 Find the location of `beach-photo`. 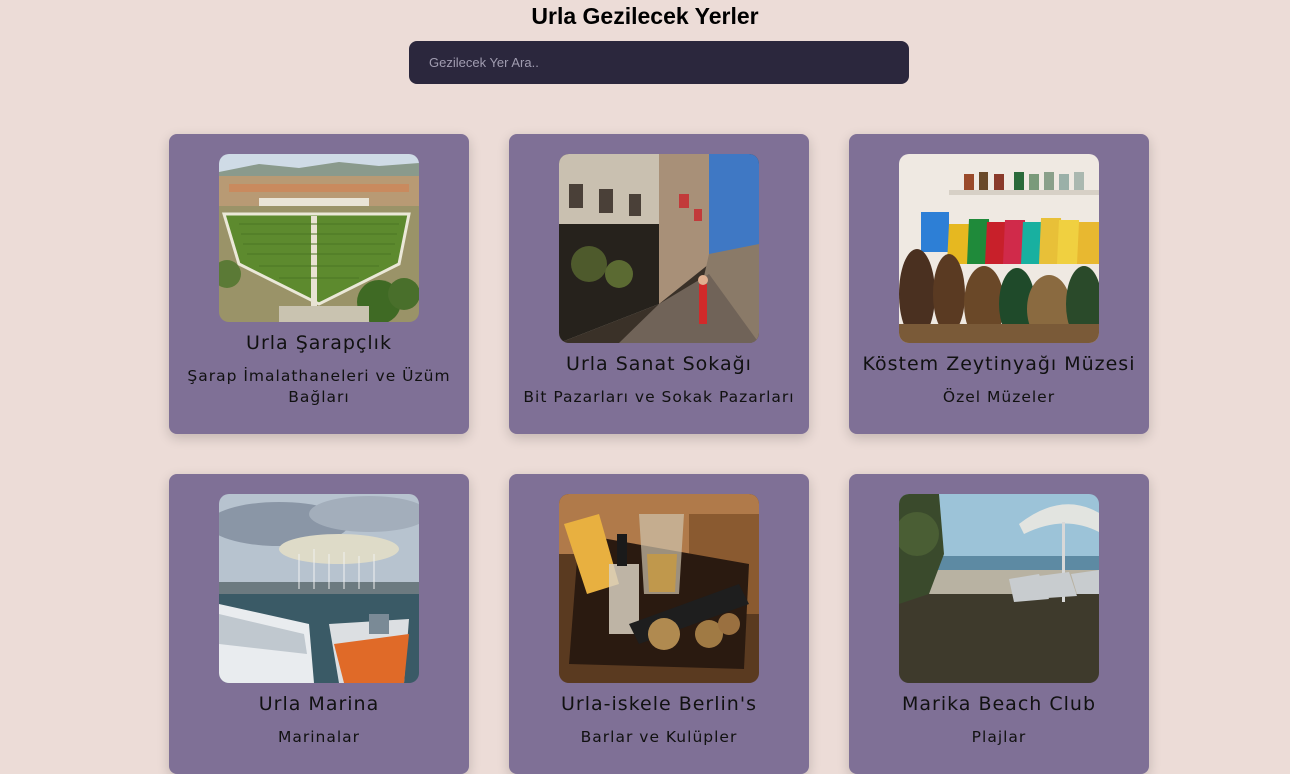

beach-photo is located at coordinates (999, 588).